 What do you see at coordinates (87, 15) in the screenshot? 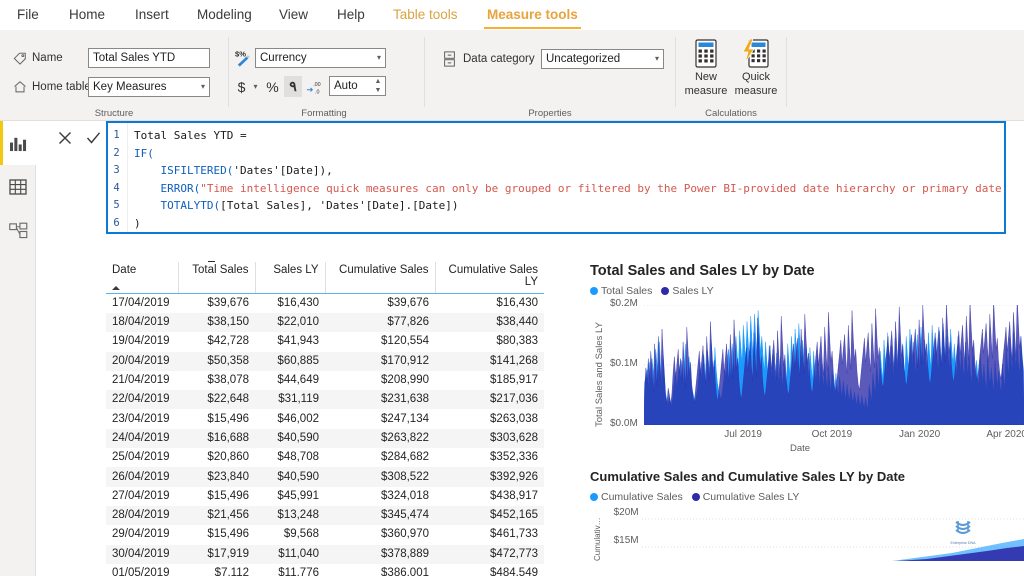
I see `ribbon-tab-home: Home` at bounding box center [87, 15].